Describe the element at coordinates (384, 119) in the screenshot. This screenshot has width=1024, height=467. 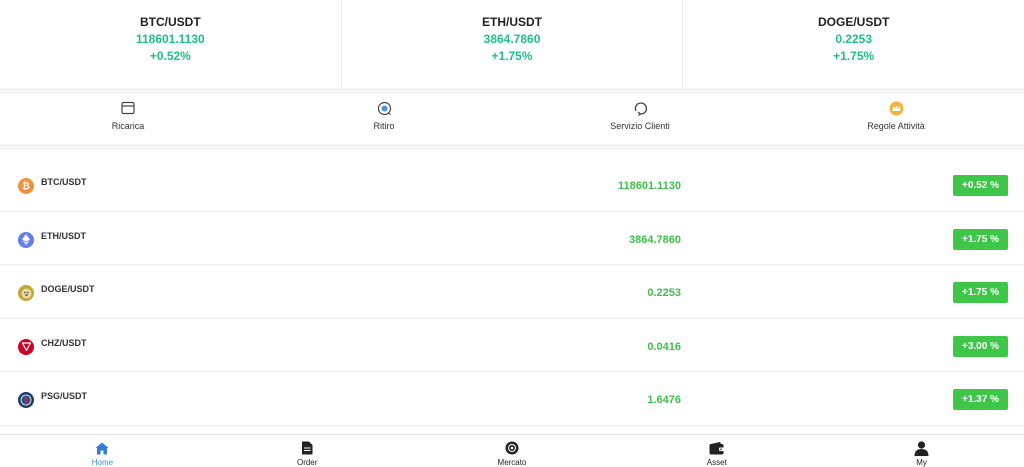
I see `action-ritiro: Ritiro` at that location.